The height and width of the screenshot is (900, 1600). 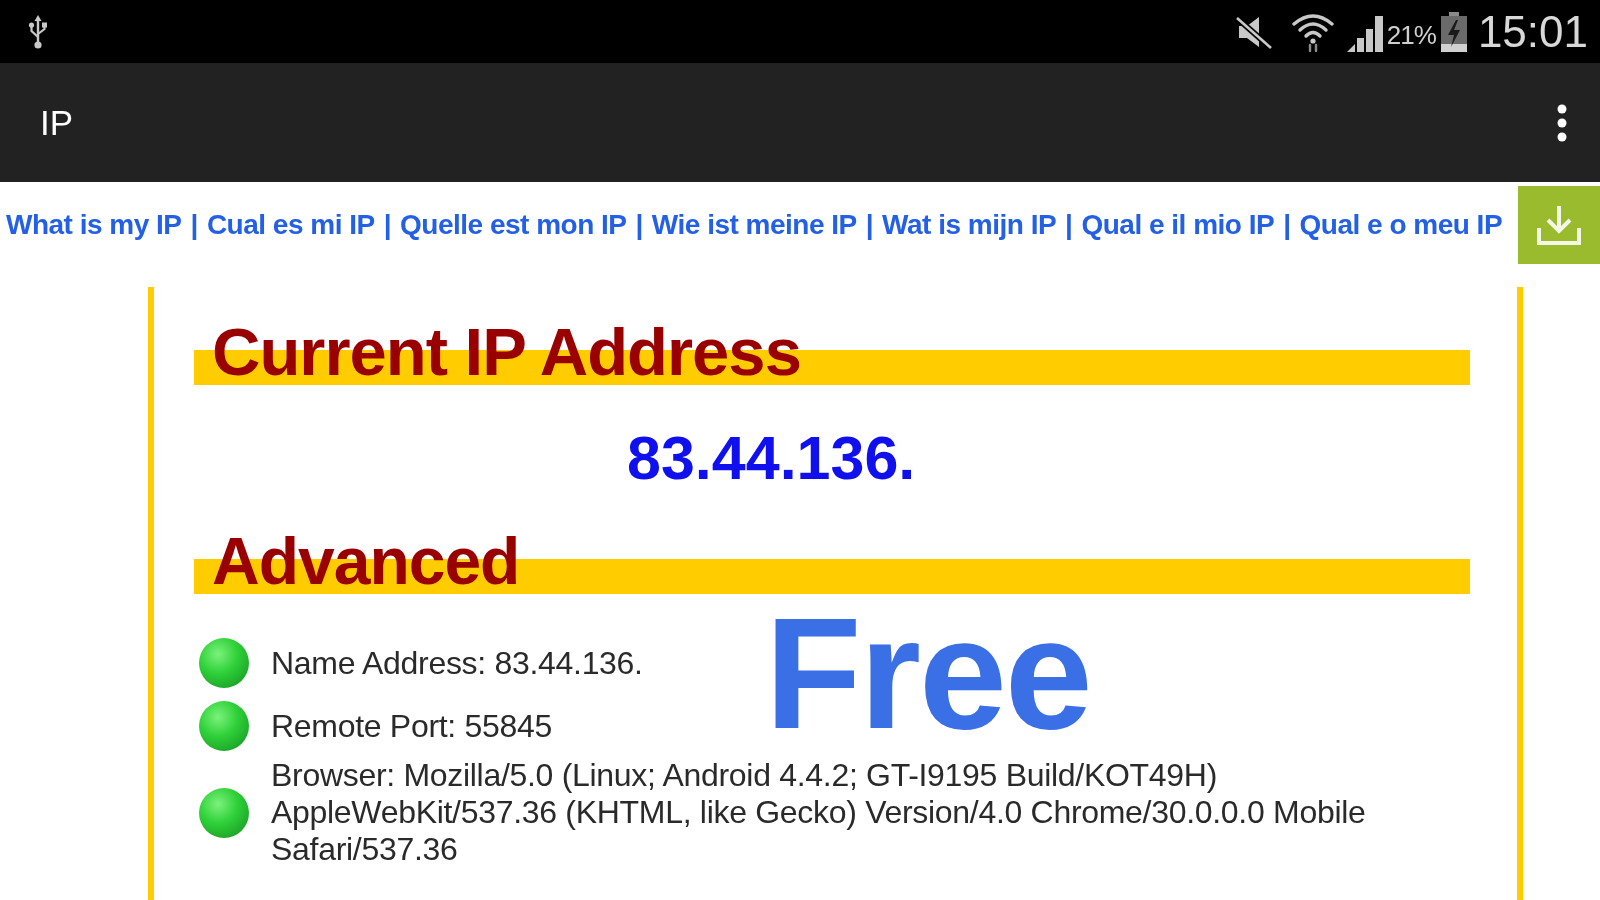 I want to click on overflow-menu-icon, so click(x=1562, y=122).